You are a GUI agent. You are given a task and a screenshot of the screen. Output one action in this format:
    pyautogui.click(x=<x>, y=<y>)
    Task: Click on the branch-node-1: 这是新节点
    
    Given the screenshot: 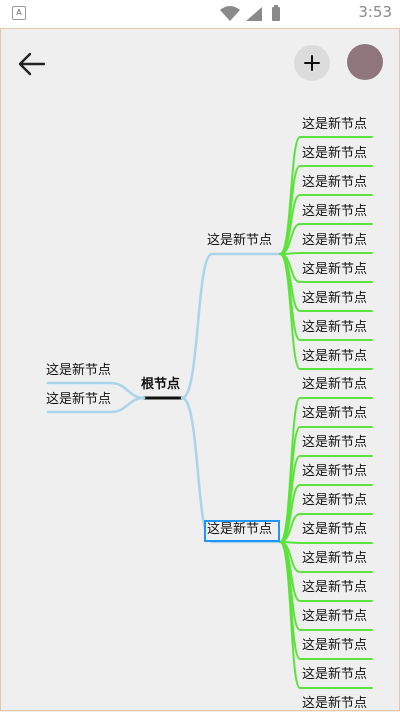 What is the action you would take?
    pyautogui.click(x=239, y=241)
    